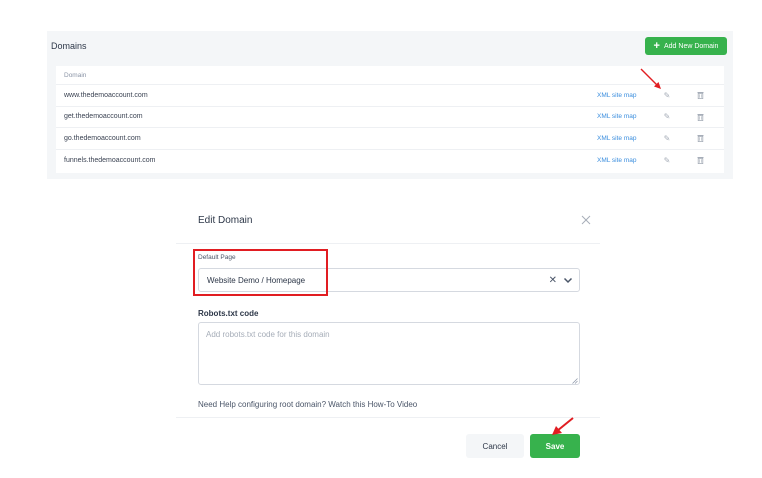 The height and width of the screenshot is (478, 762). Describe the element at coordinates (691, 46) in the screenshot. I see `add-new-domain-label: Add New Domain` at that location.